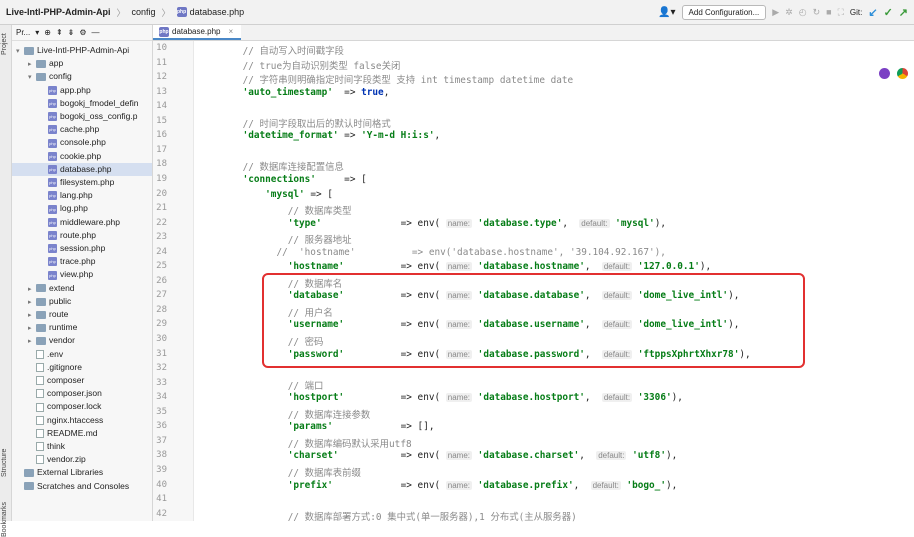 Image resolution: width=914 pixels, height=537 pixels. I want to click on user-icon: 👤▾, so click(666, 12).